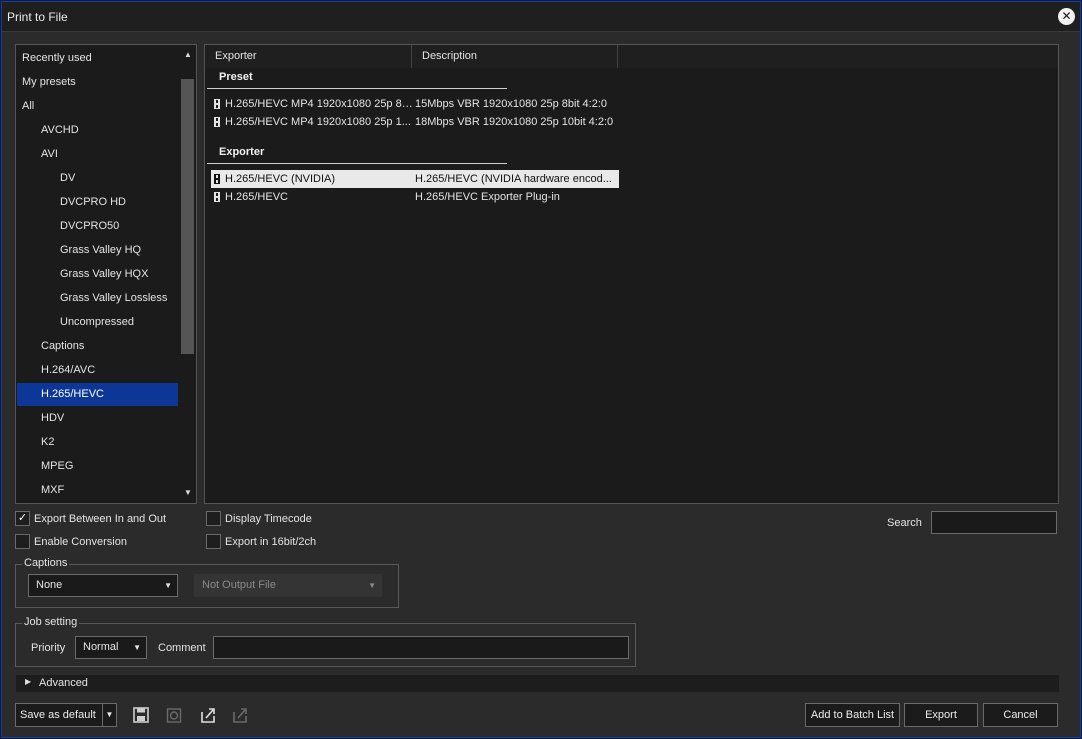 This screenshot has height=739, width=1082. Describe the element at coordinates (103, 585) in the screenshot. I see `captions-mode-dropdown: None ▼` at that location.